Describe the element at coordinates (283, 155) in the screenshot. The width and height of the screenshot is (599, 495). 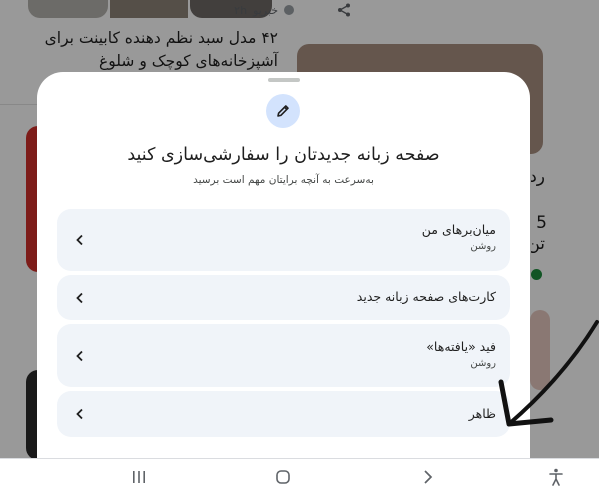
I see `sheet-title: صفحه زبانه جدیدتان را سفارشی‌سازی کنید` at that location.